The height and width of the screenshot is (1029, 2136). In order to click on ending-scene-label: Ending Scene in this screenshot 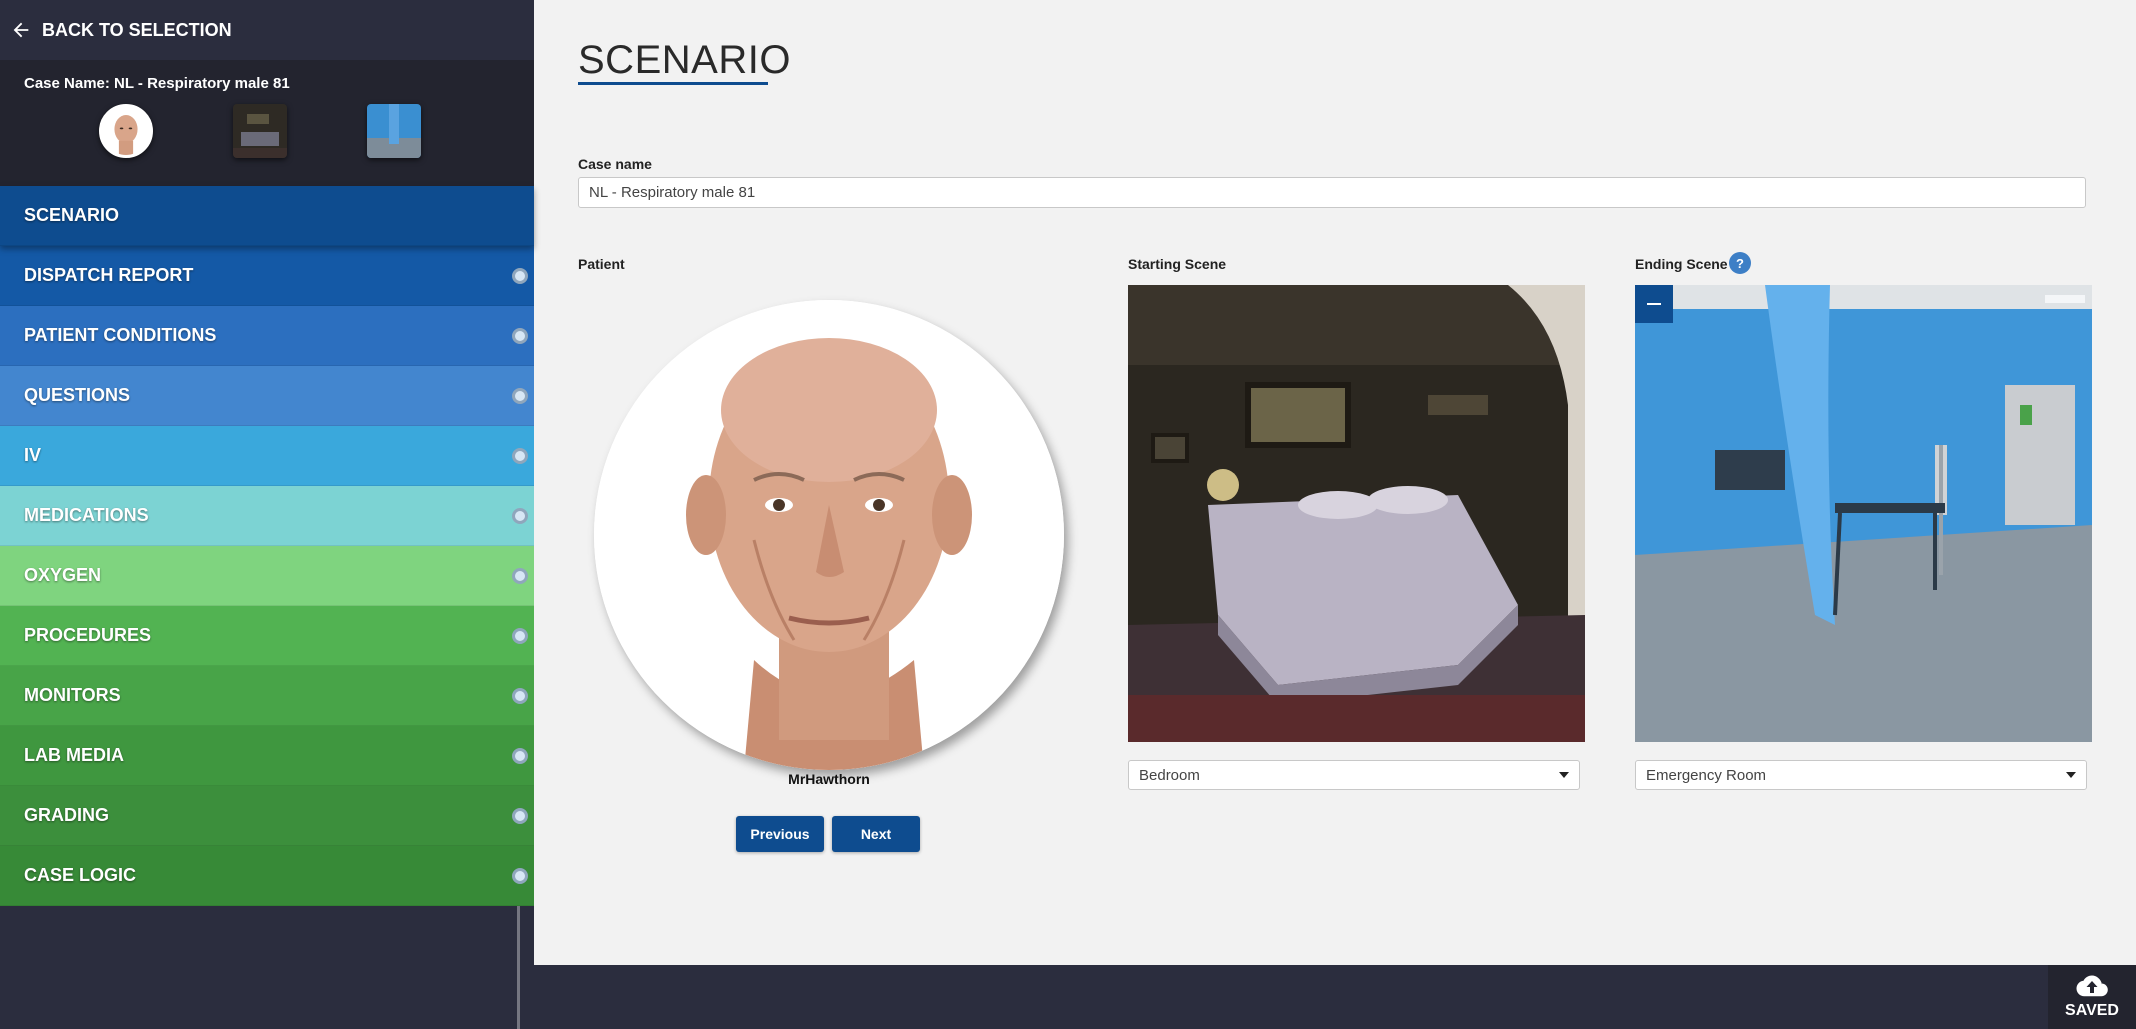, I will do `click(1681, 264)`.